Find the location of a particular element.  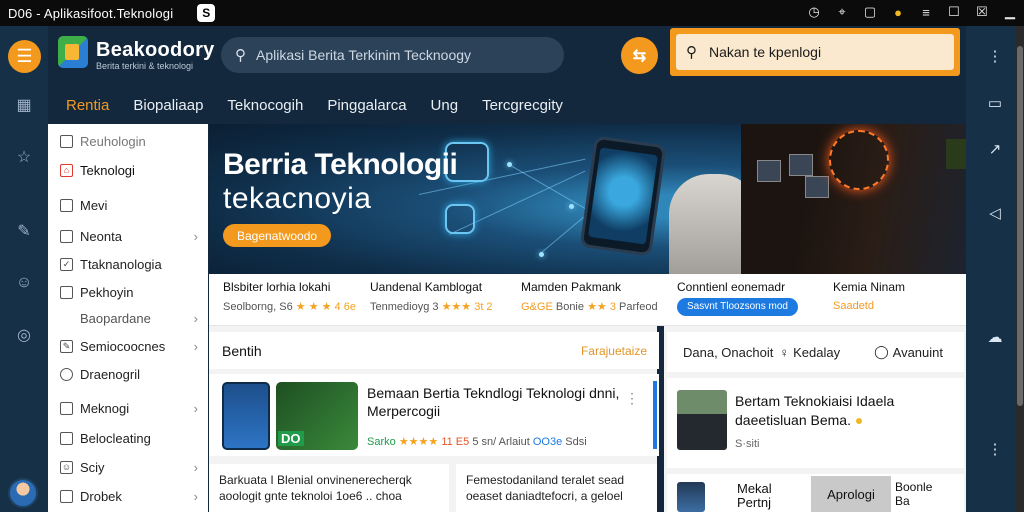

book-icon is located at coordinates (66, 496).